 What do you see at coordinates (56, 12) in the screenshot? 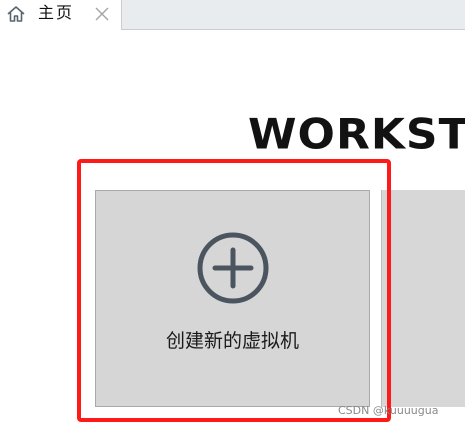
I see `tab-label: 主页` at bounding box center [56, 12].